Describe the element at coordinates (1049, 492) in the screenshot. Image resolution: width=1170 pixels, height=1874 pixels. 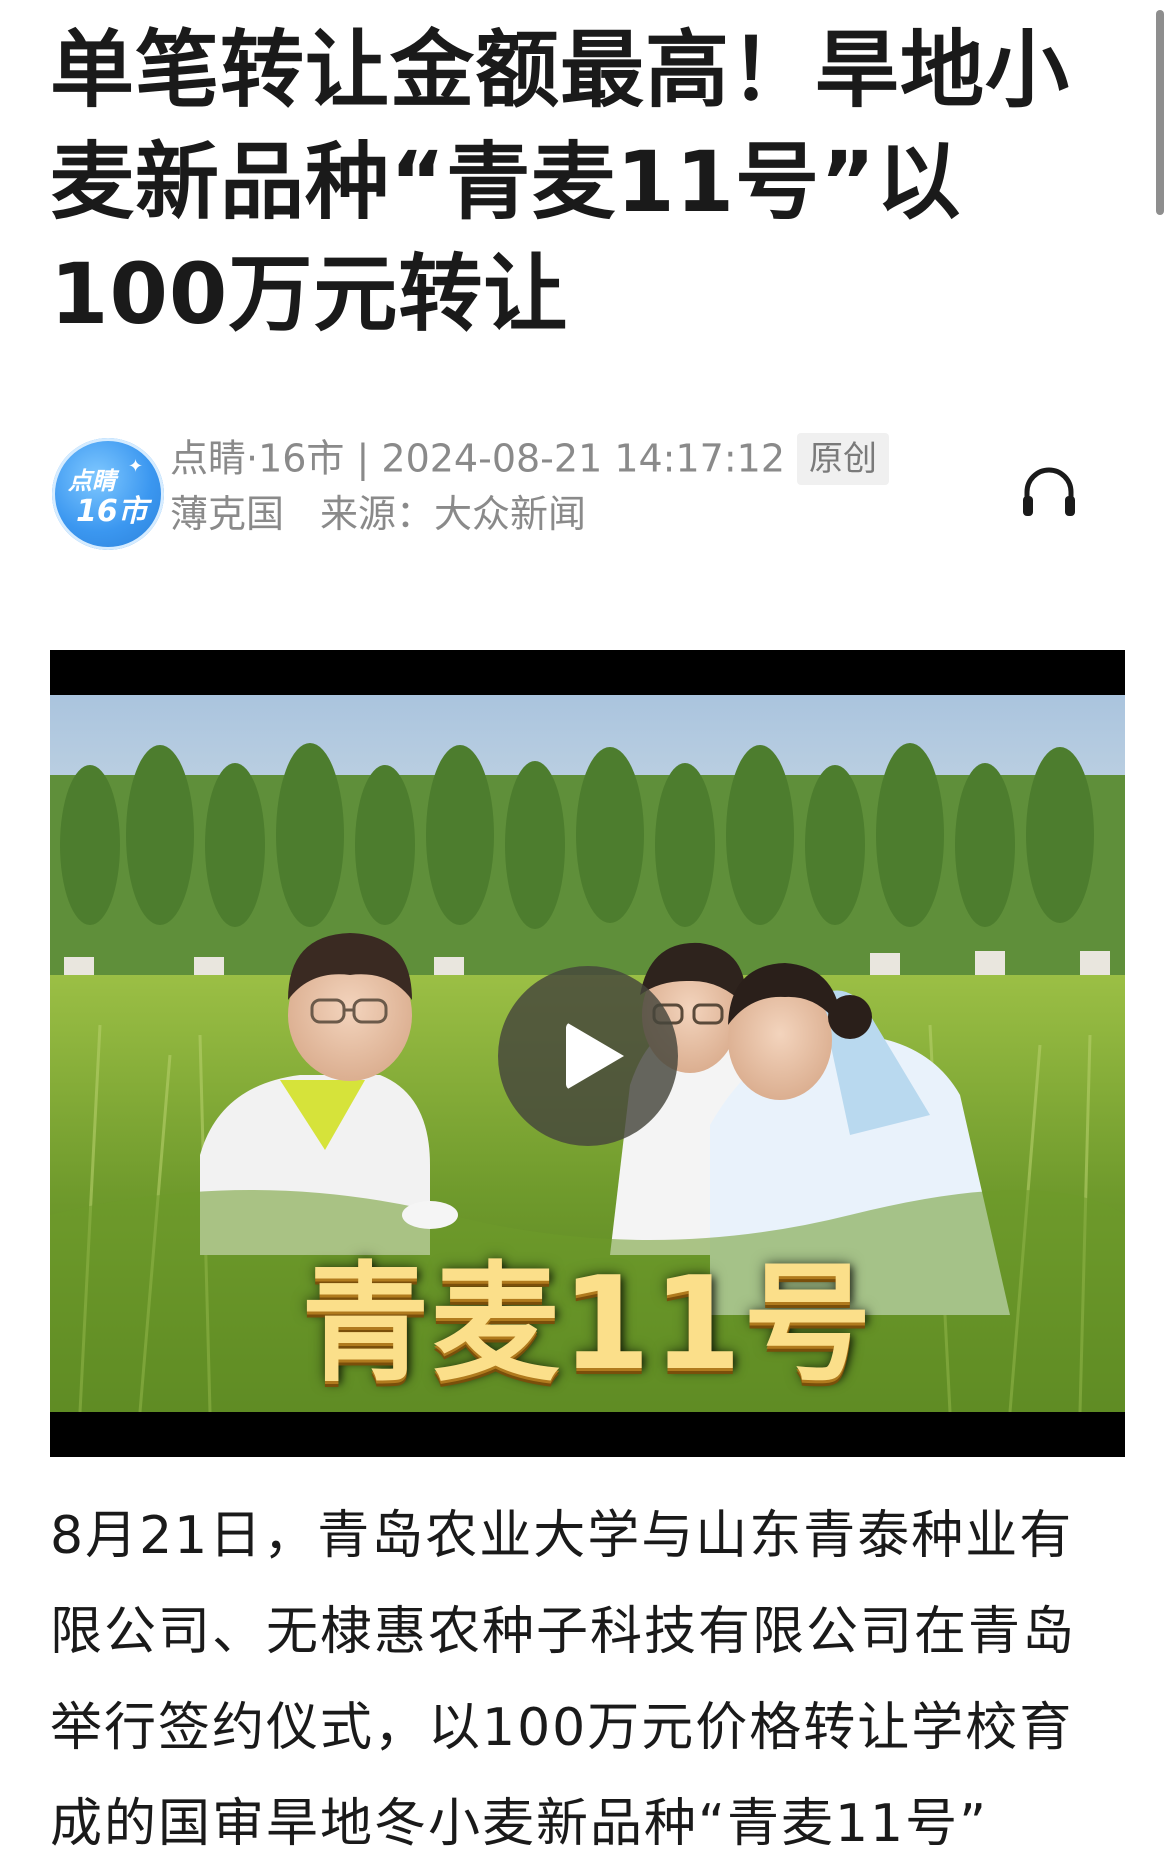
I see `headphone-icon` at that location.